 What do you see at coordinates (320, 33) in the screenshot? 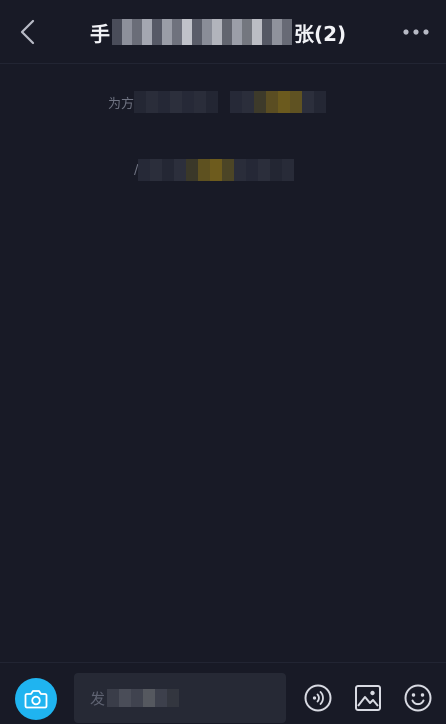
I see `title-suffix: 张(2)` at bounding box center [320, 33].